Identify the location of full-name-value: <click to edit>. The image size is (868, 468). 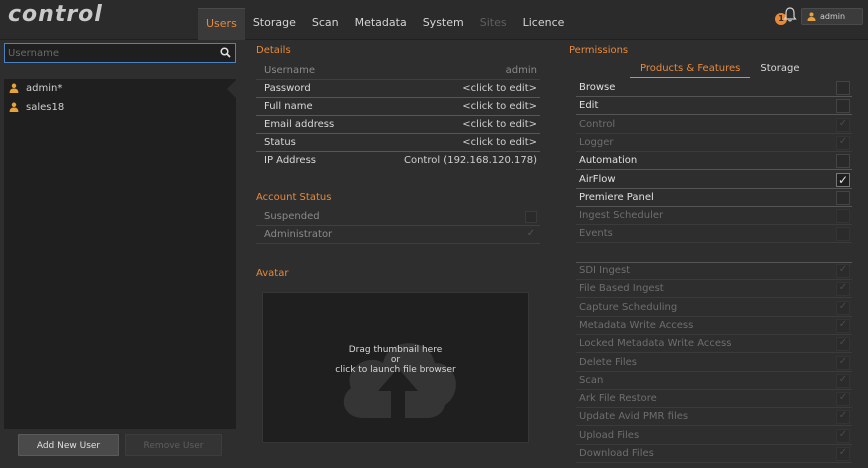
(499, 107).